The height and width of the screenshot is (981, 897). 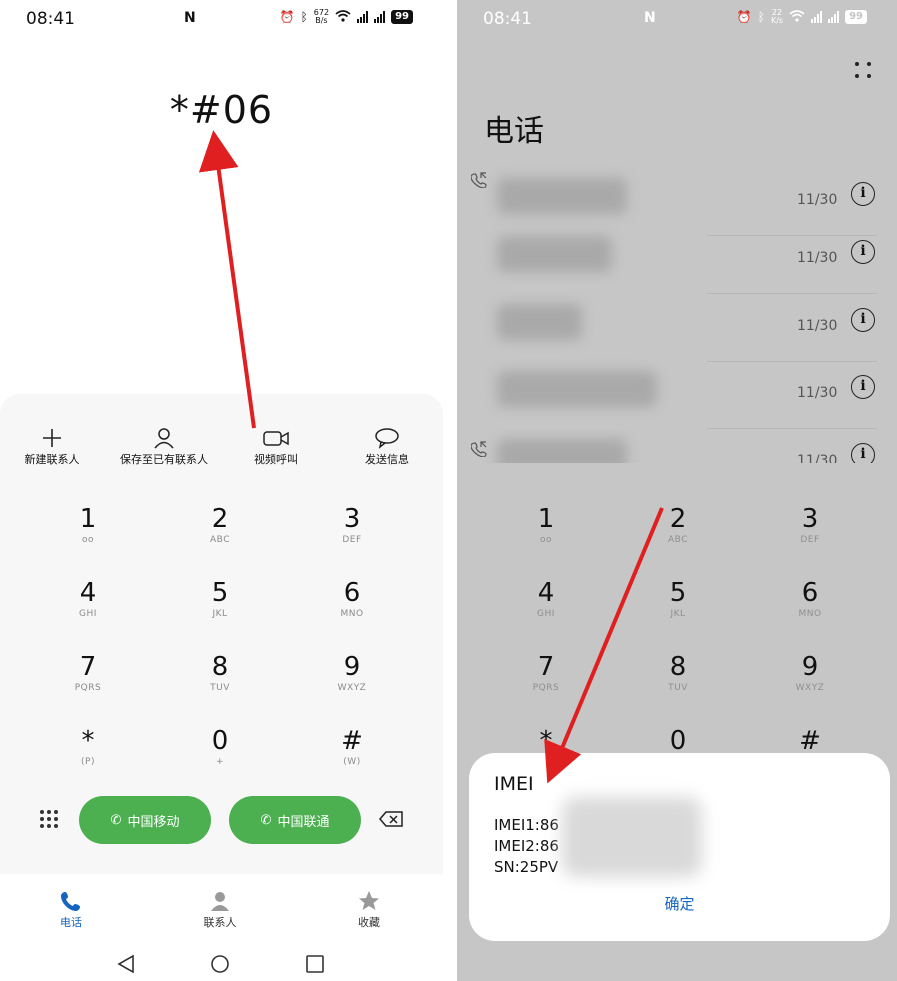 I want to click on tab-contacts: 联系人, so click(x=220, y=909).